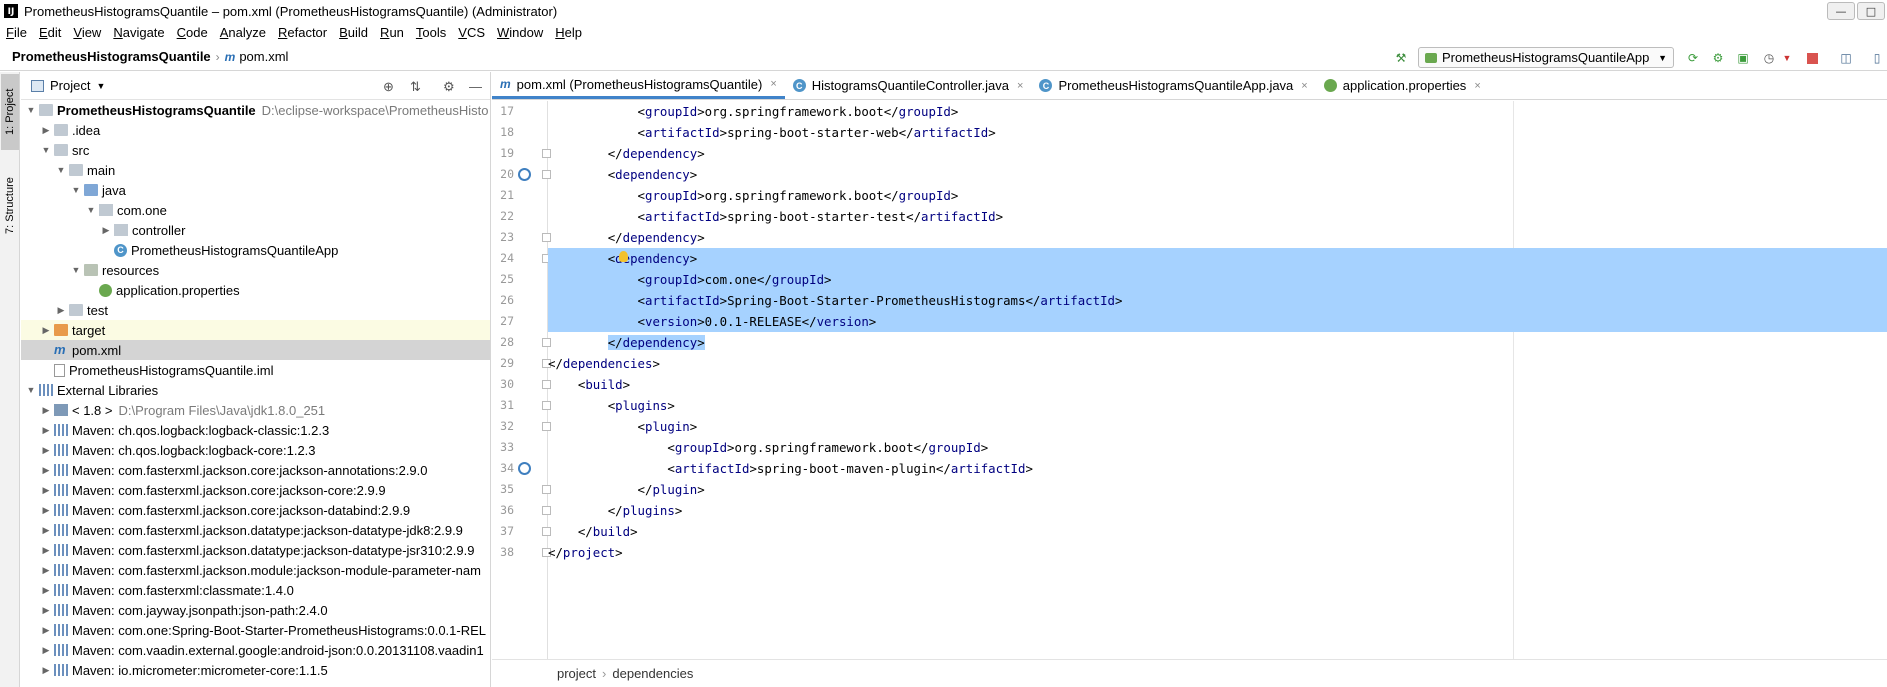 This screenshot has height=687, width=1887. I want to click on tree-item: ▶ test, so click(255, 310).